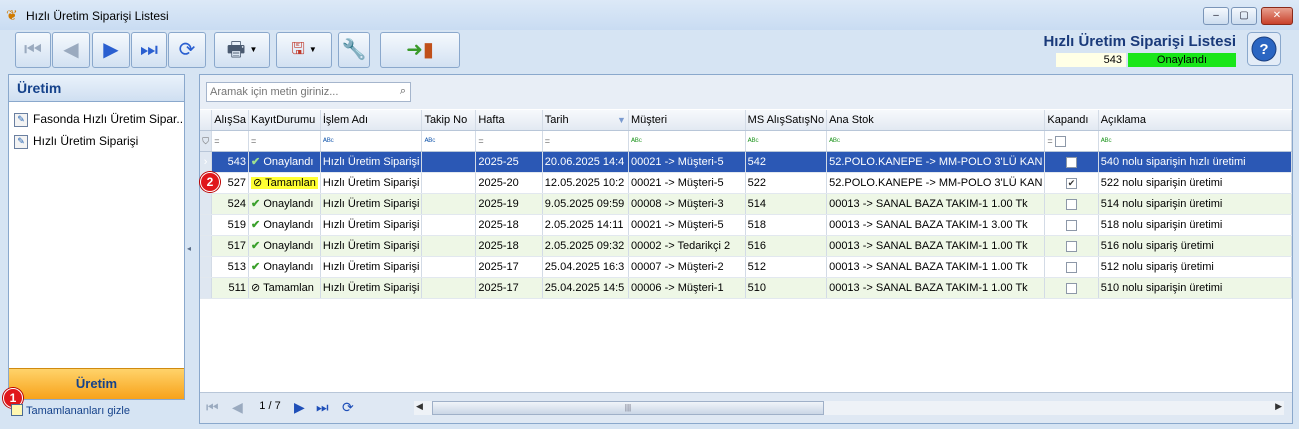 This screenshot has height=429, width=1299. Describe the element at coordinates (1072, 183) in the screenshot. I see `kapandi-checkbox: ✔` at that location.